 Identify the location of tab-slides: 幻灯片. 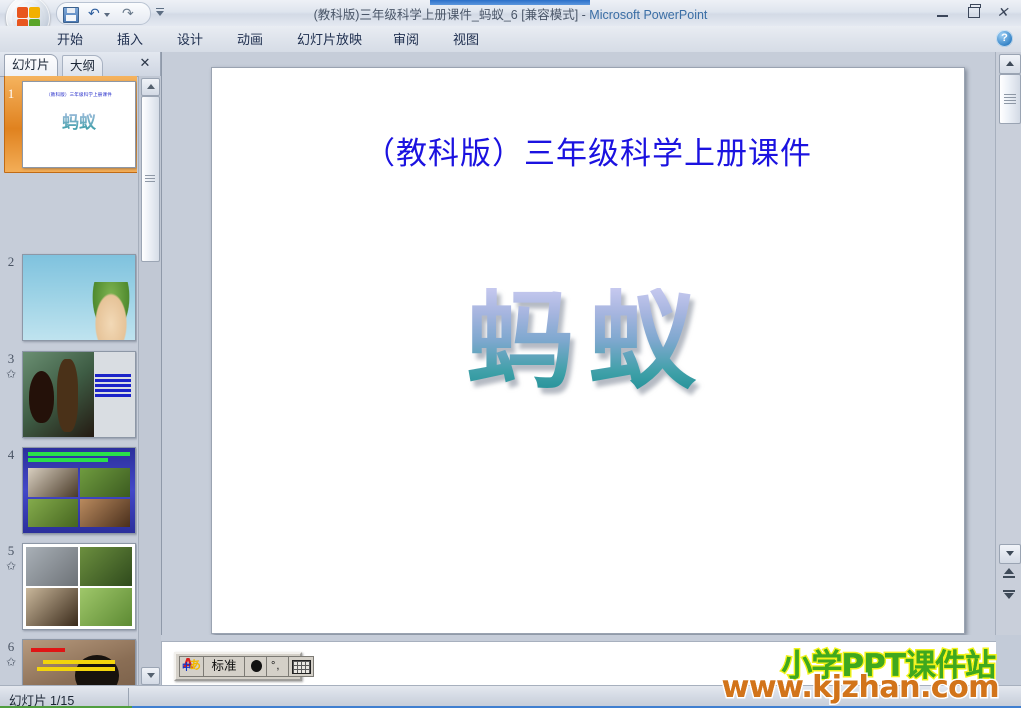
(31, 65).